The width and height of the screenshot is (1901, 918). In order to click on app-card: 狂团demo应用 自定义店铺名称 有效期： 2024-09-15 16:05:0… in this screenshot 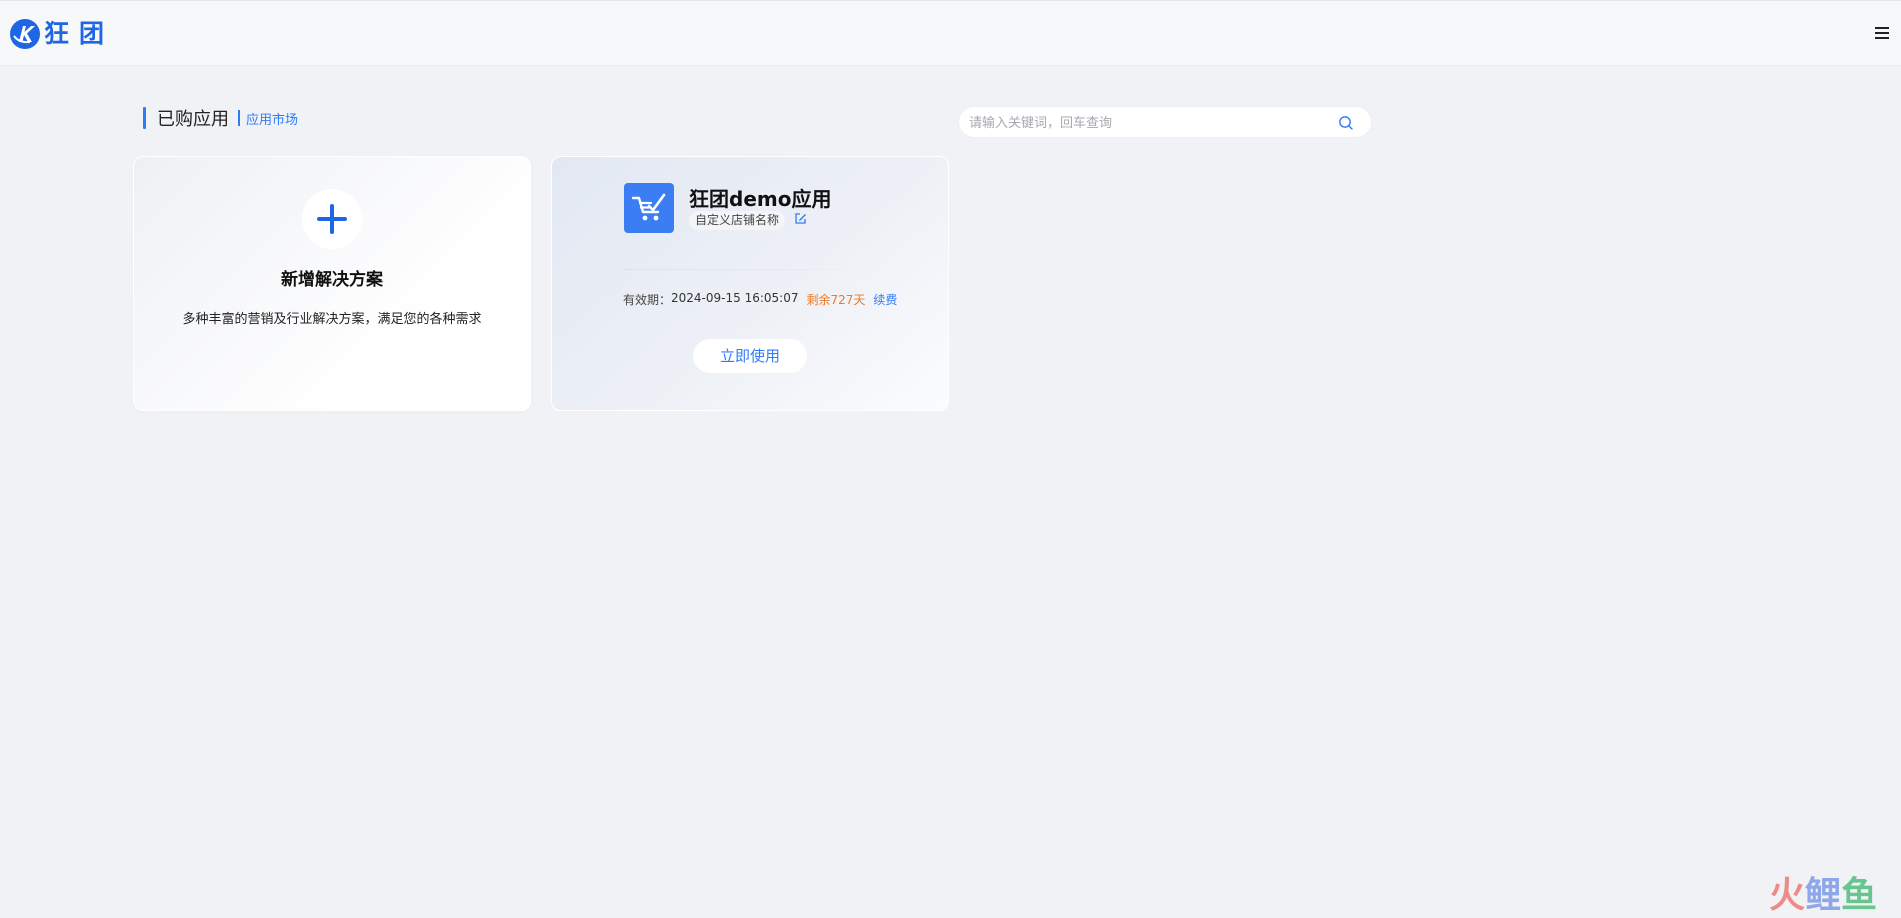, I will do `click(750, 283)`.